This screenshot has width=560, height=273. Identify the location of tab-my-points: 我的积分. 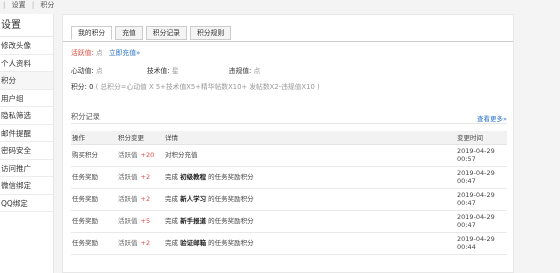
(92, 33).